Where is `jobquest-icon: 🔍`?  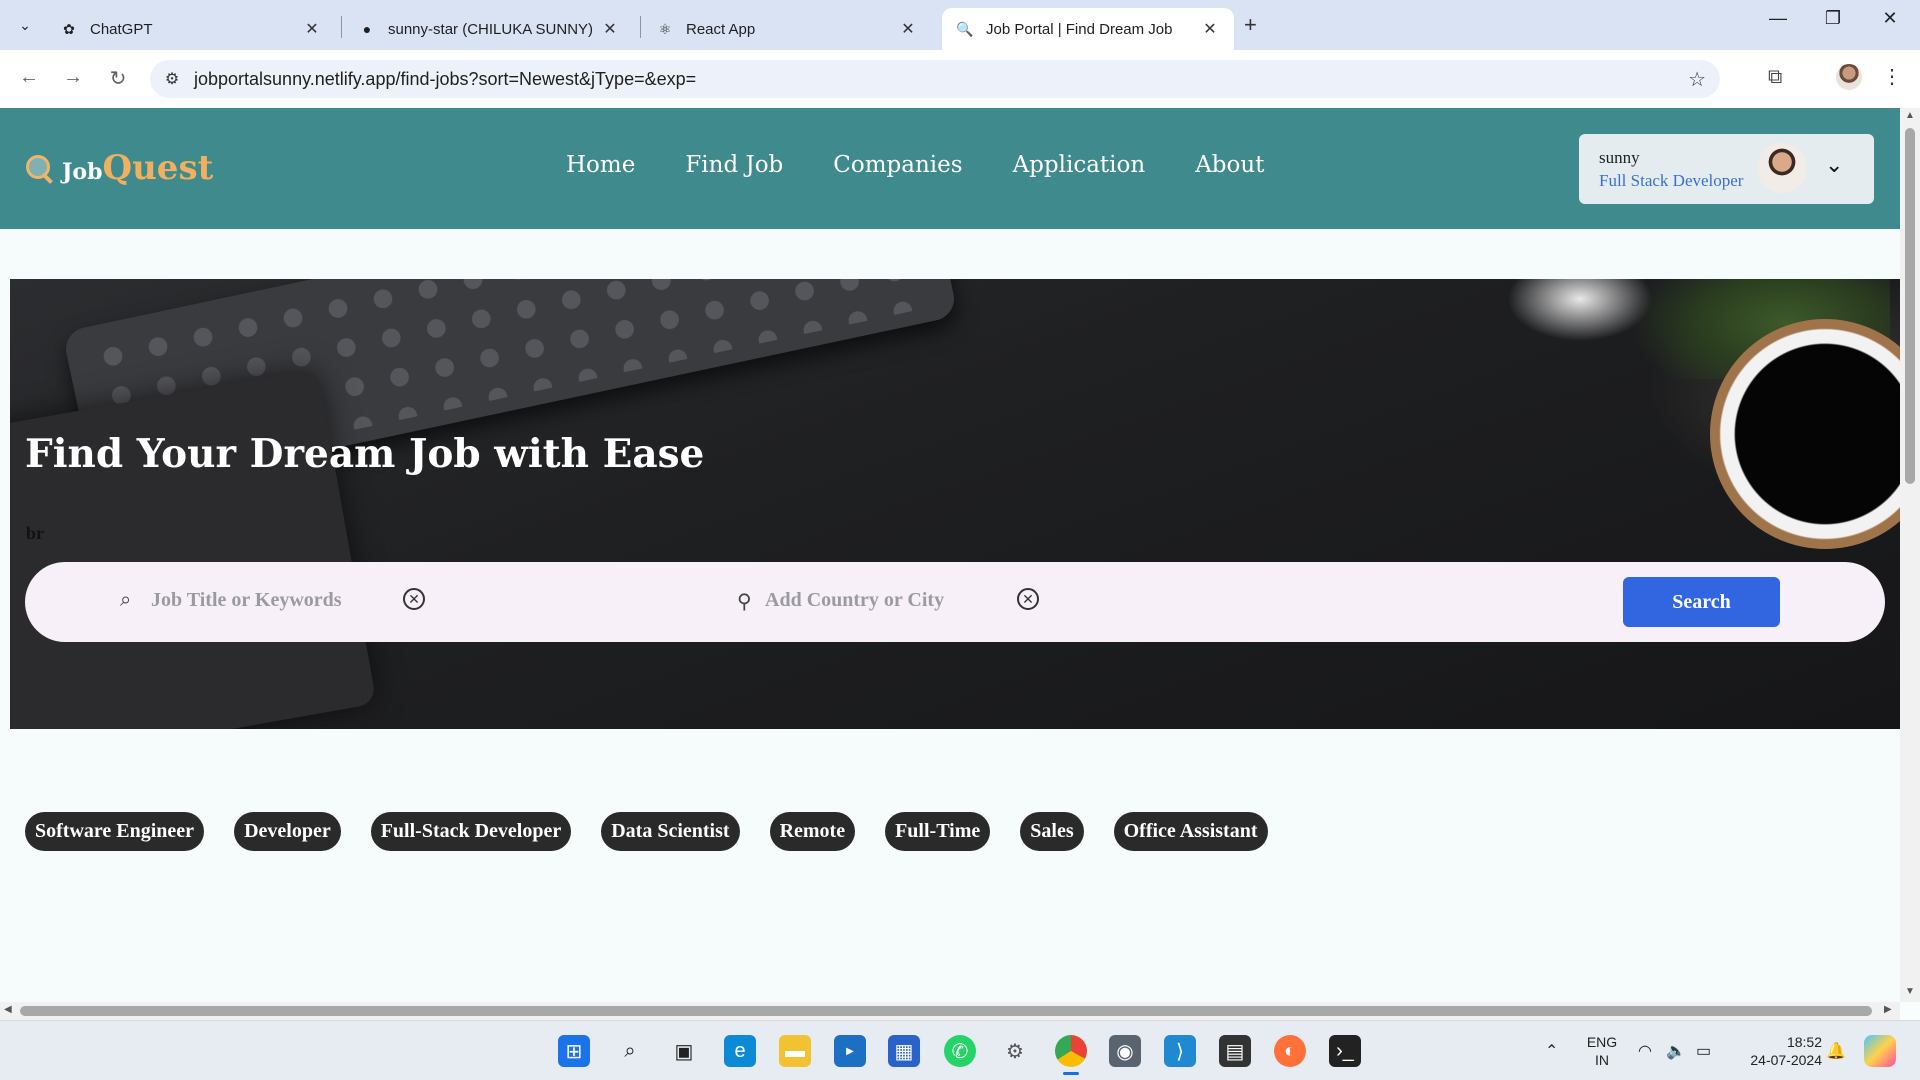
jobquest-icon: 🔍 is located at coordinates (965, 28).